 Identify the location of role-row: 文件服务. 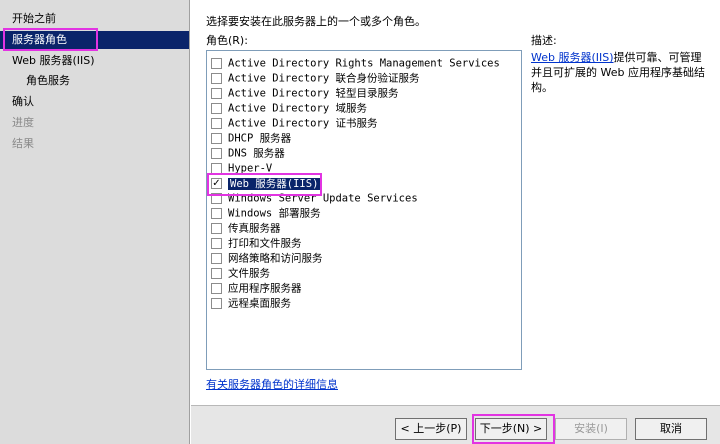
(240, 273).